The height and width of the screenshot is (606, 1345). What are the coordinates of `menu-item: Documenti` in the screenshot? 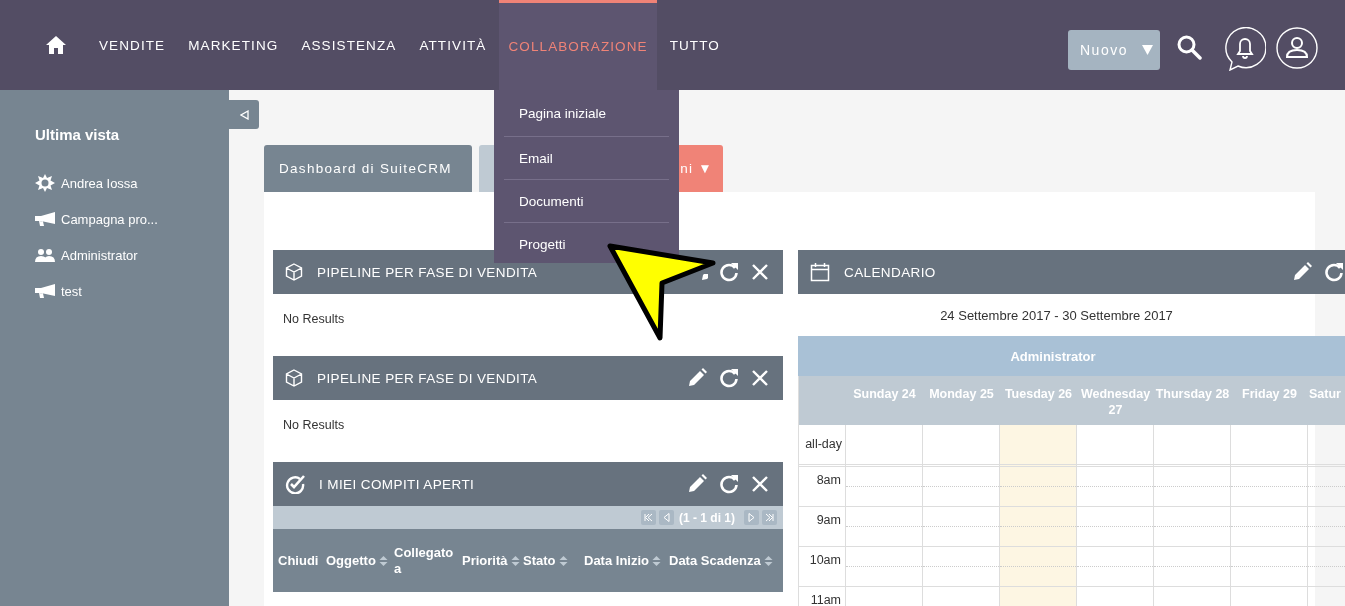 It's located at (586, 201).